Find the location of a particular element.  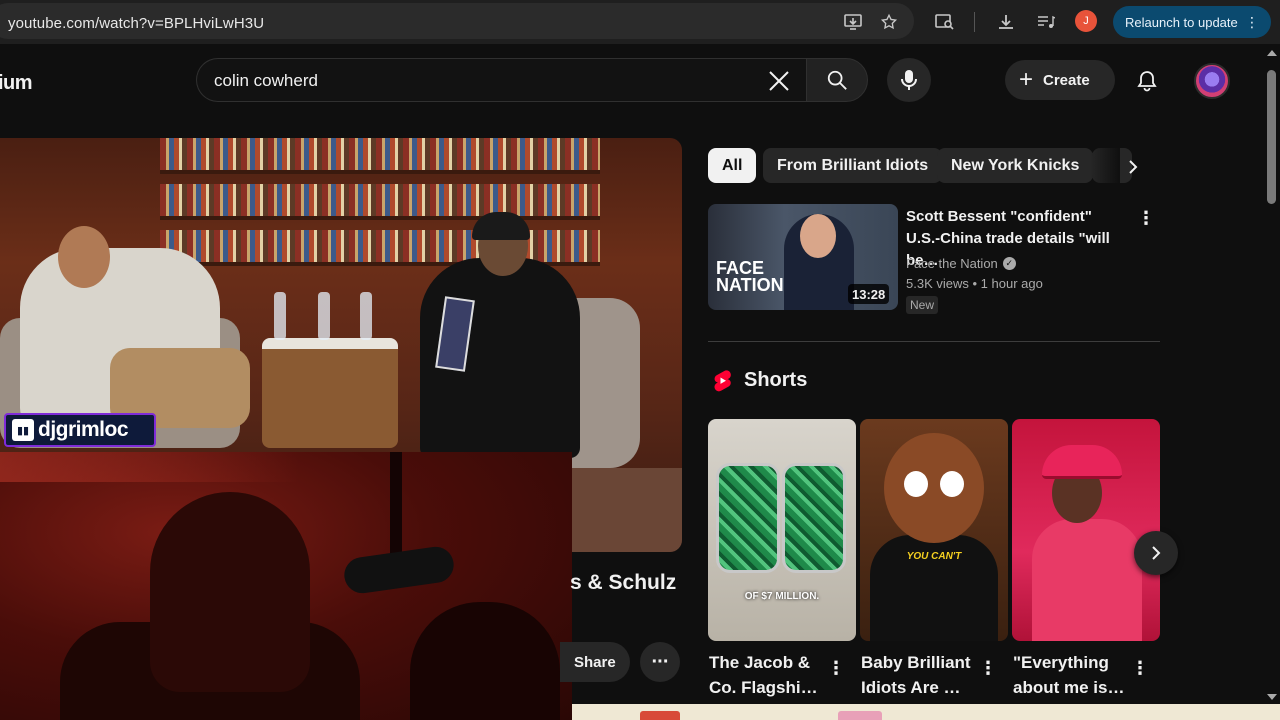

search-input: colin cowherd is located at coordinates (501, 80).